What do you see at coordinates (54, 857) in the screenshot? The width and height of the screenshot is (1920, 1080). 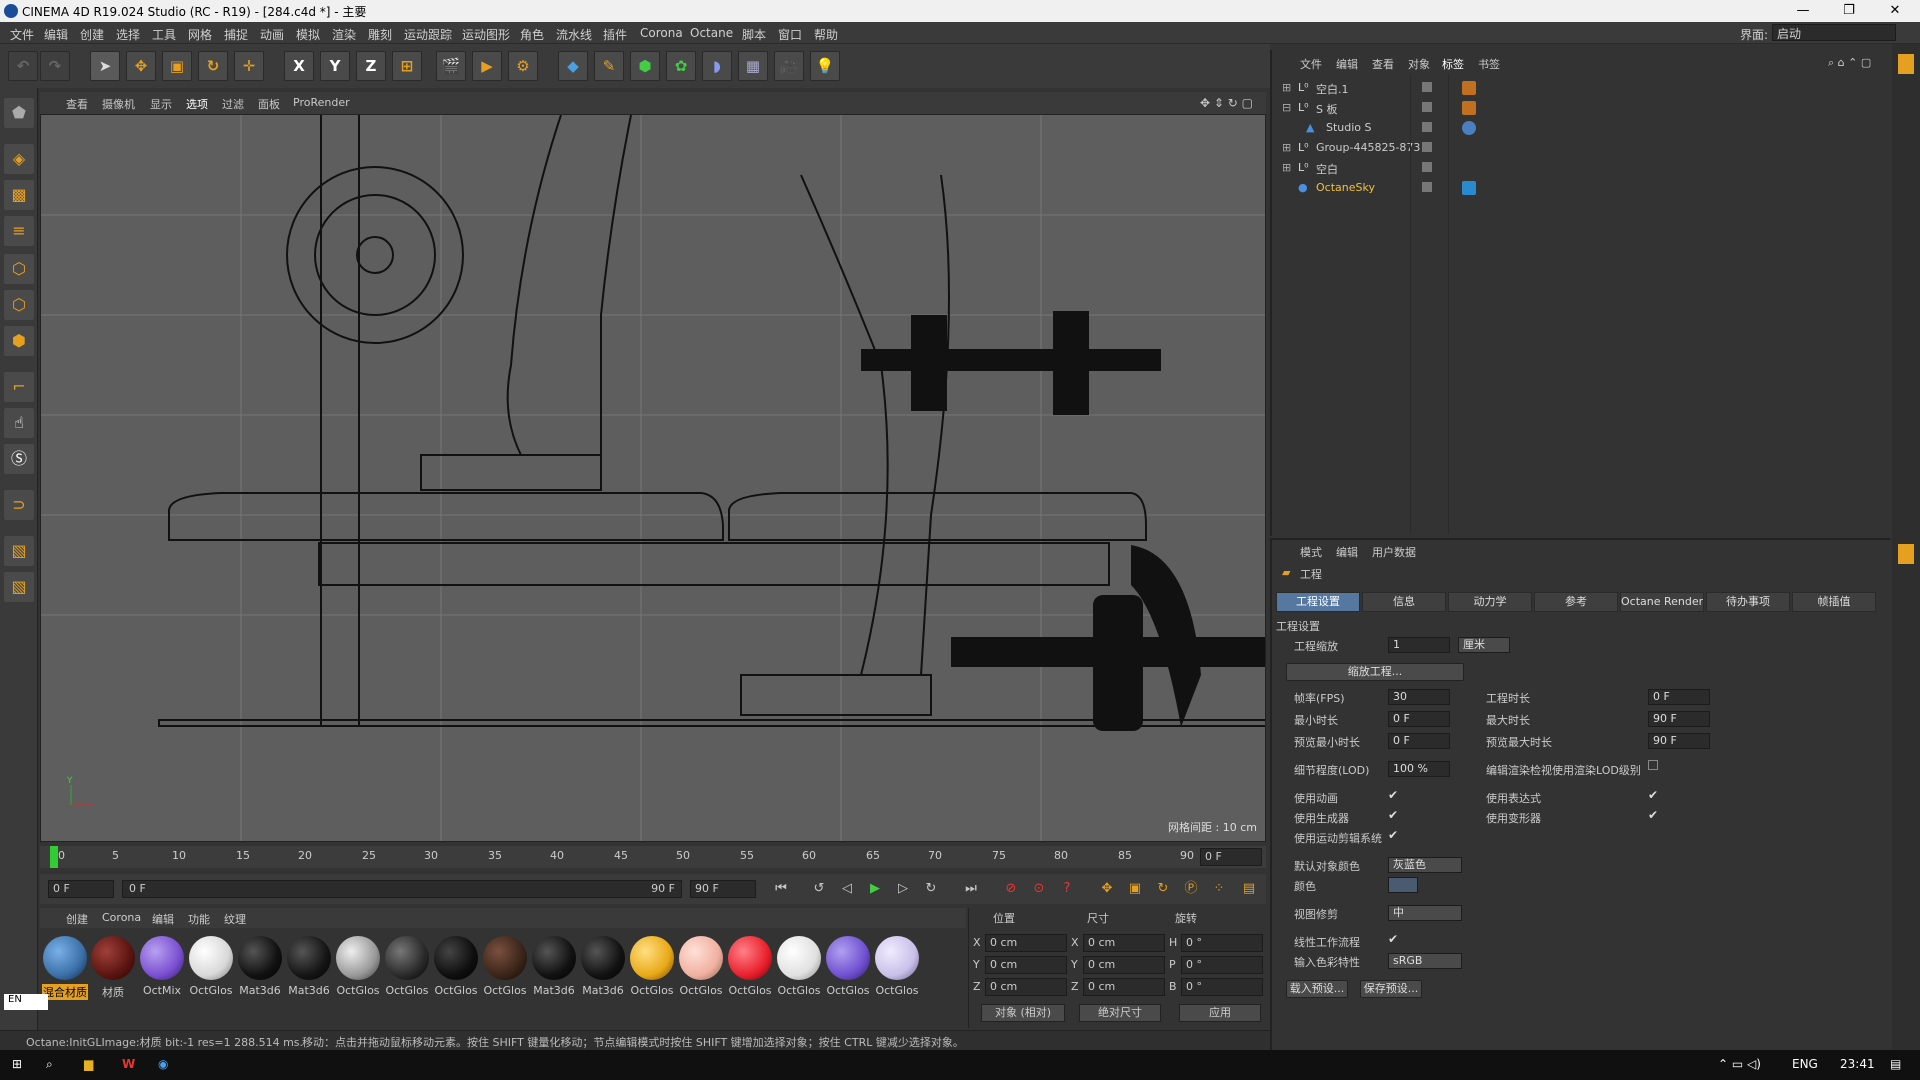 I see `current-frame-marker` at bounding box center [54, 857].